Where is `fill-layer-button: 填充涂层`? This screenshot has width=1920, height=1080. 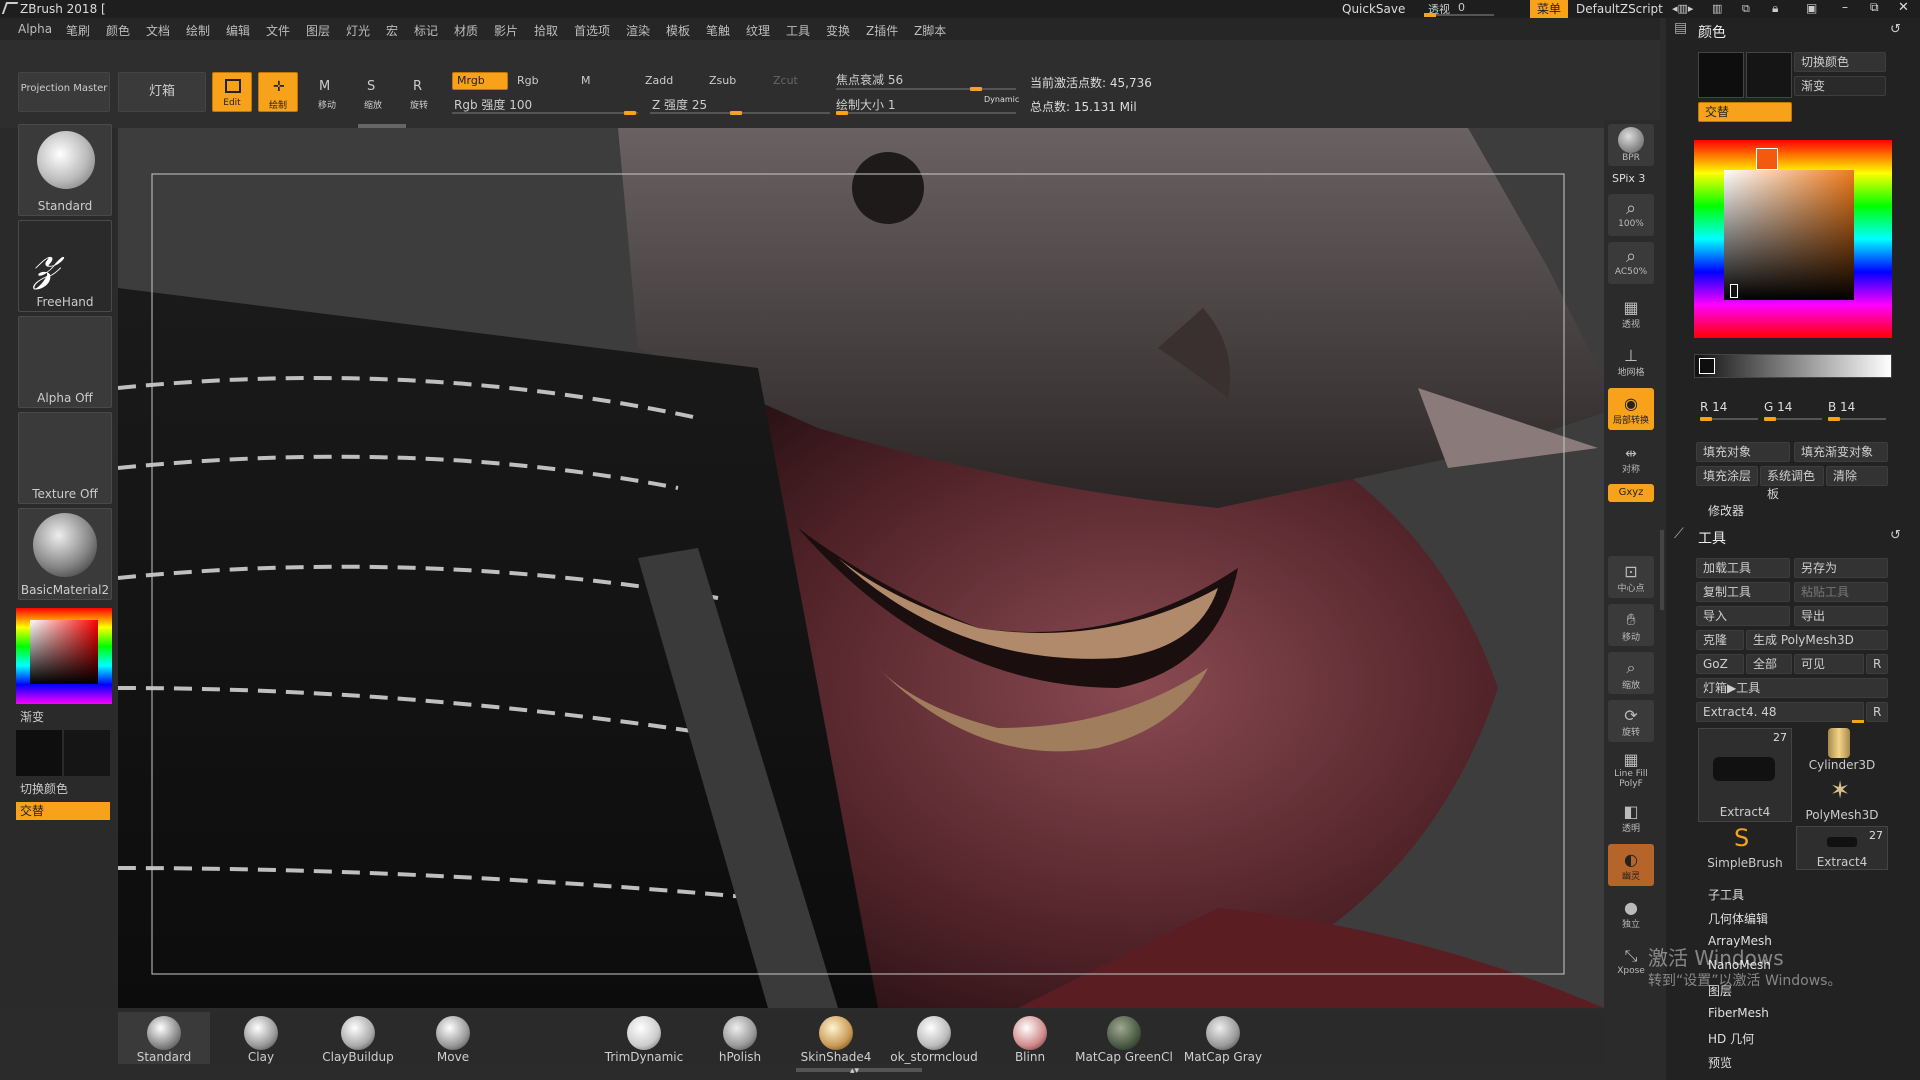 fill-layer-button: 填充涂层 is located at coordinates (1727, 476).